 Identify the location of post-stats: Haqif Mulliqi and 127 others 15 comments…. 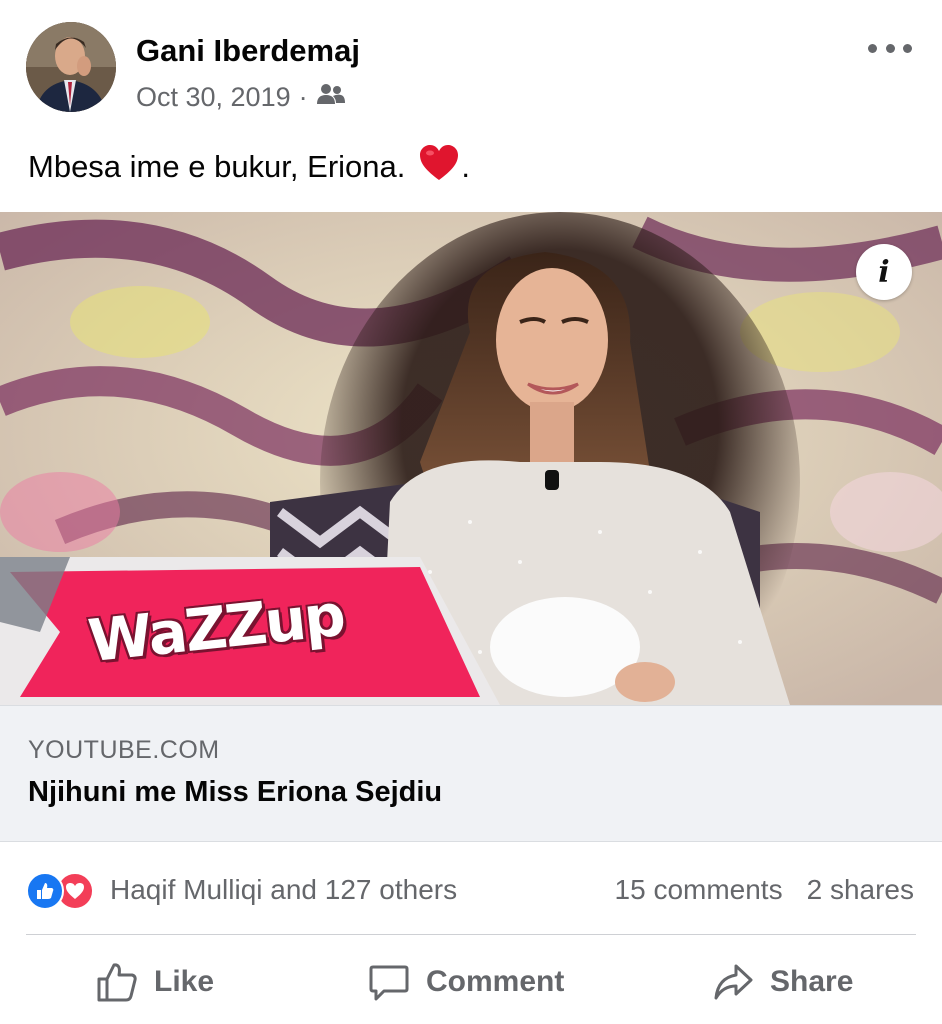
(471, 892).